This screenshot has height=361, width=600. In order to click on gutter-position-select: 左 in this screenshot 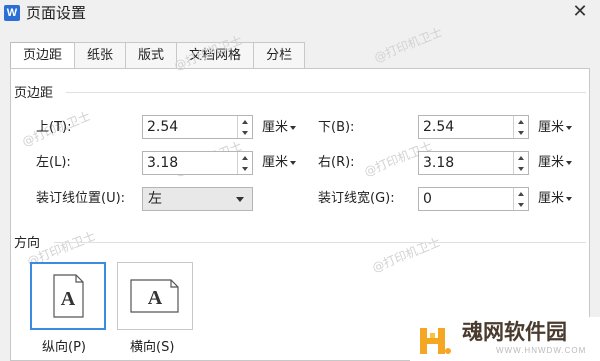, I will do `click(197, 199)`.